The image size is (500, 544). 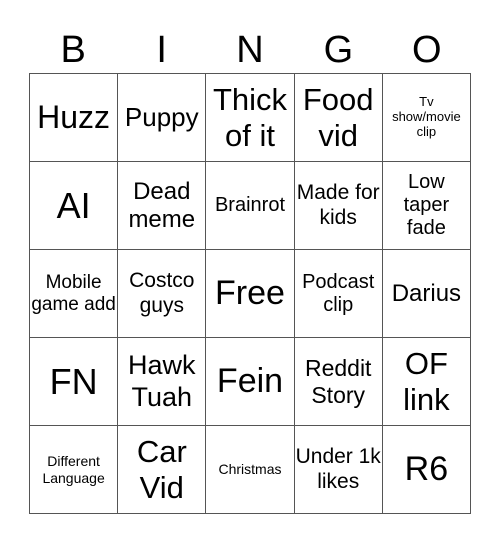 I want to click on bingo-cell: Costco guys, so click(x=162, y=294).